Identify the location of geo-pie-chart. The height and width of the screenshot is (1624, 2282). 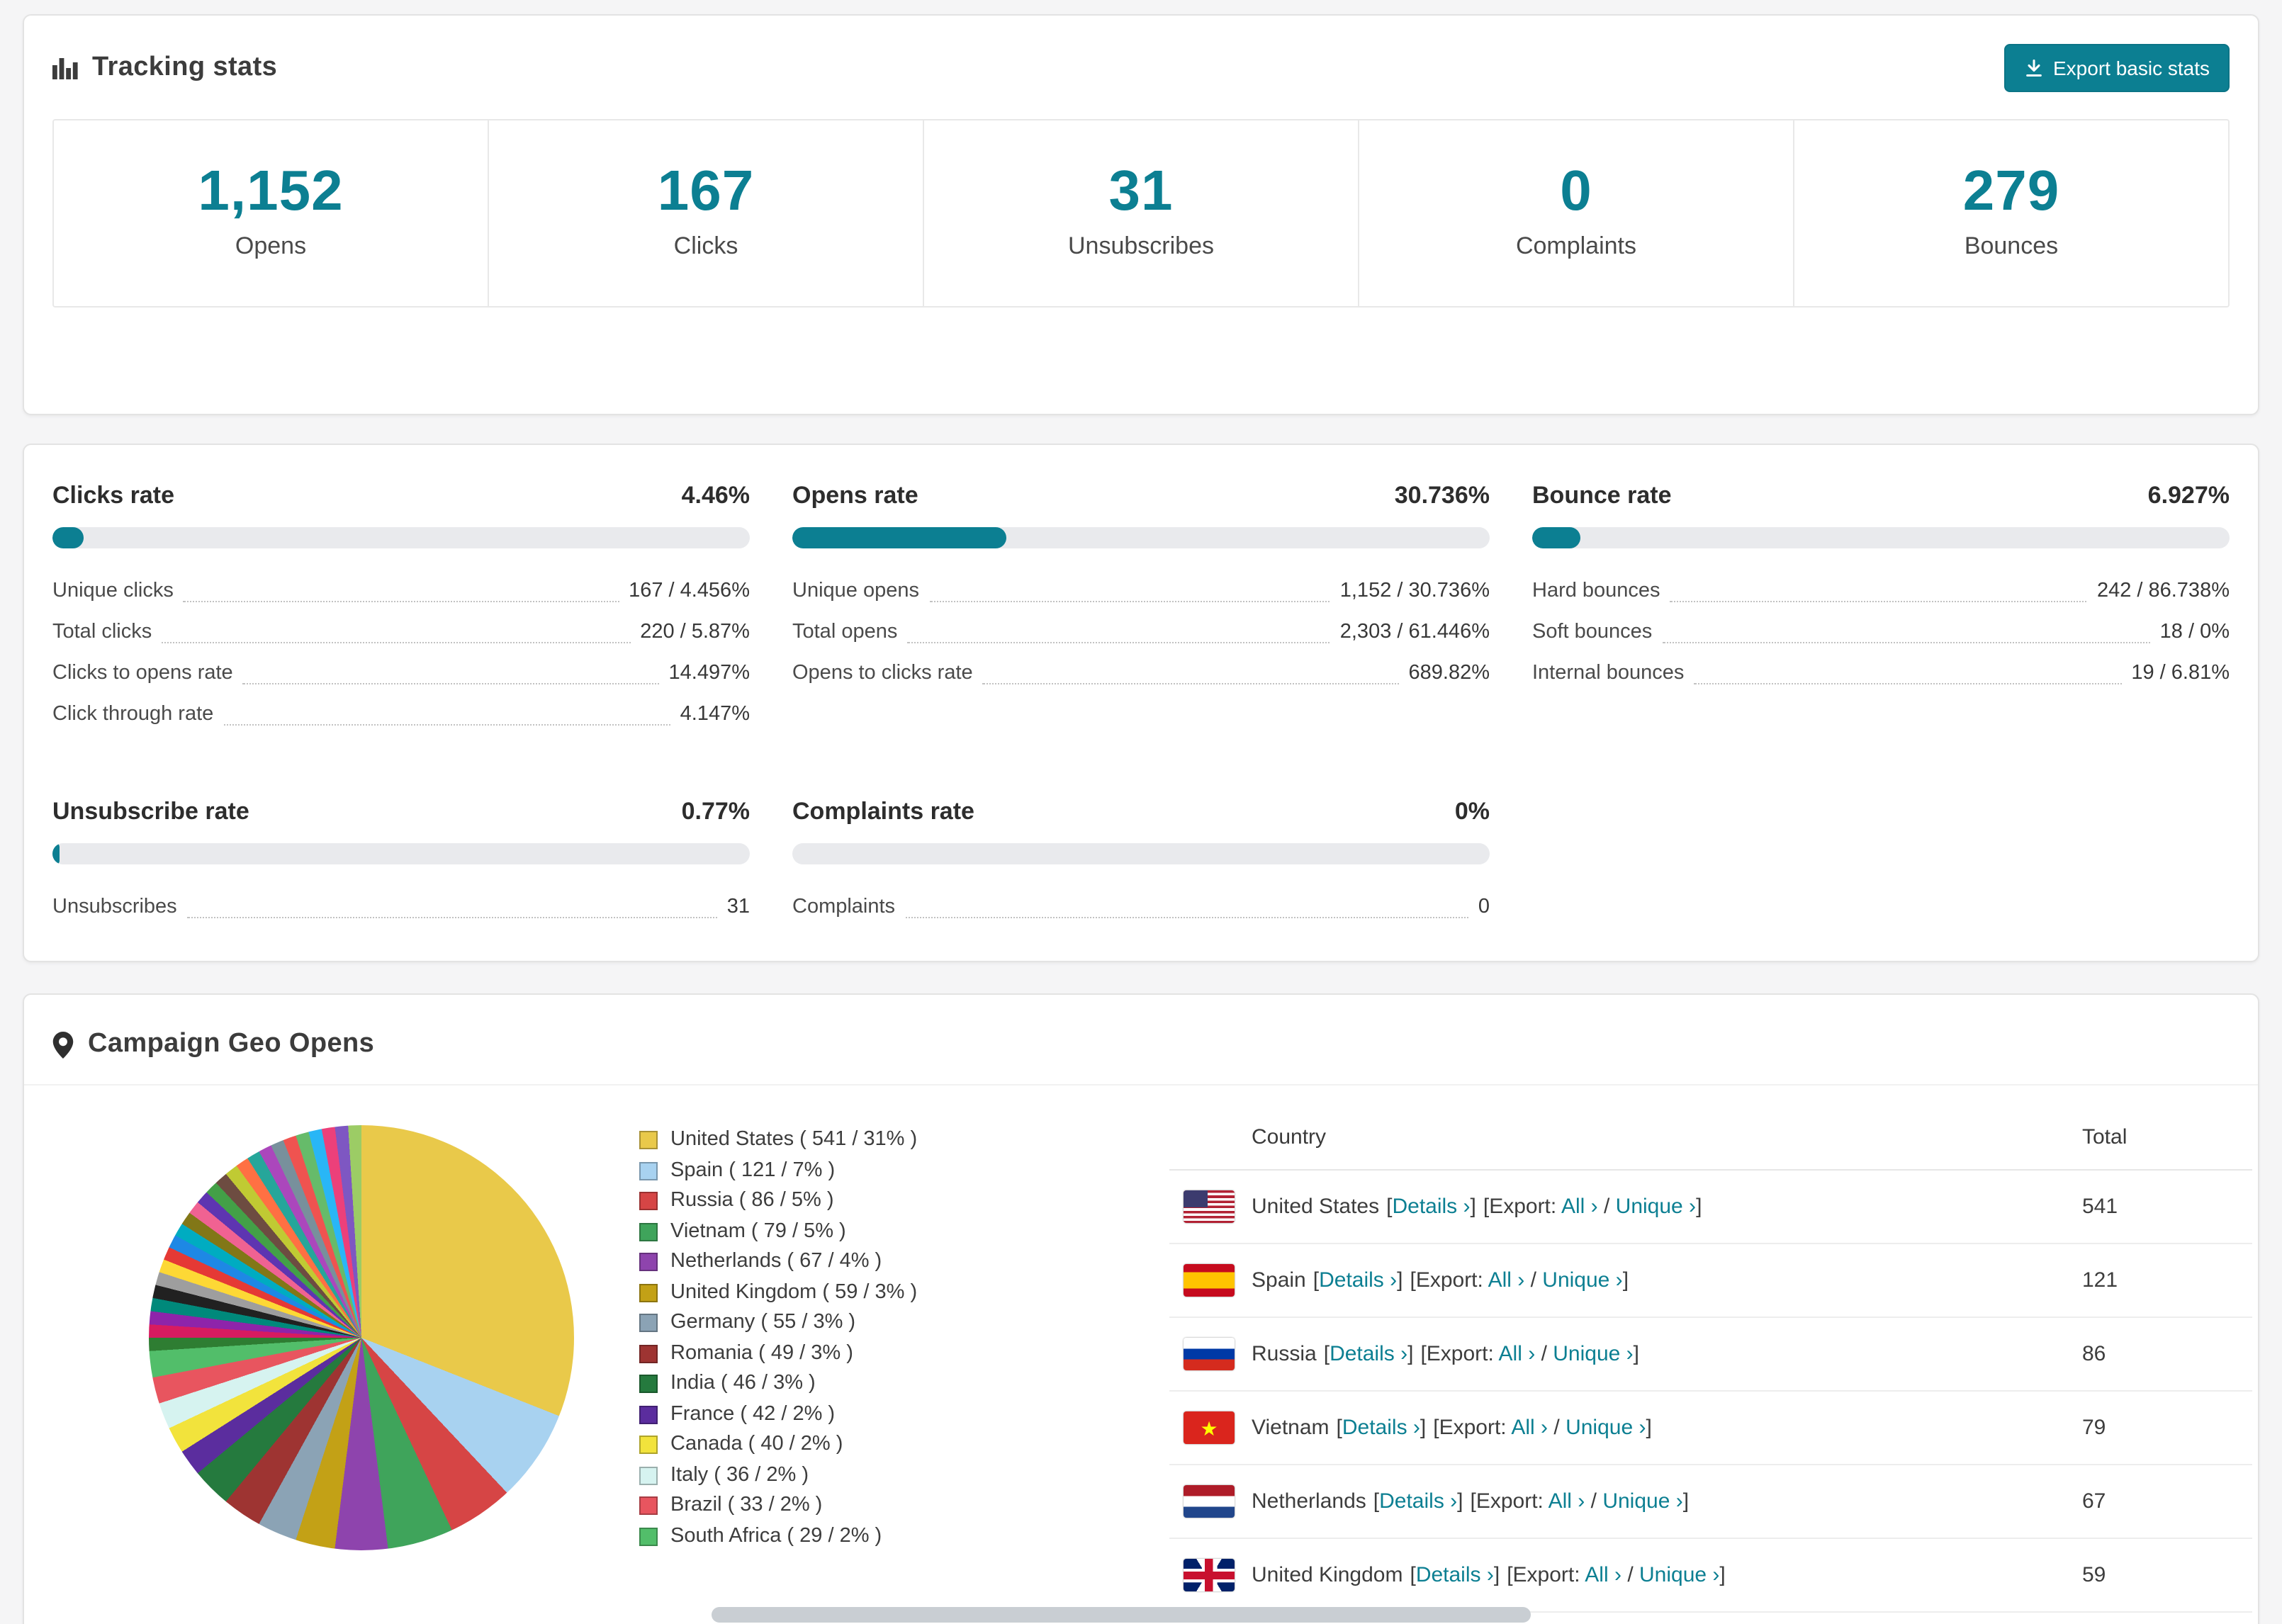
(362, 1338).